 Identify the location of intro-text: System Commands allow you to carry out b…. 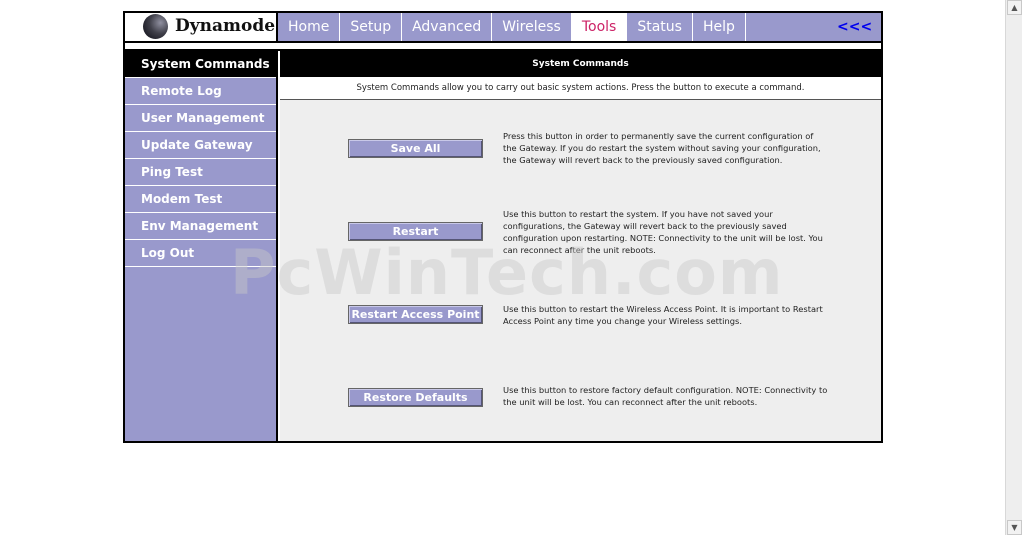
(580, 88).